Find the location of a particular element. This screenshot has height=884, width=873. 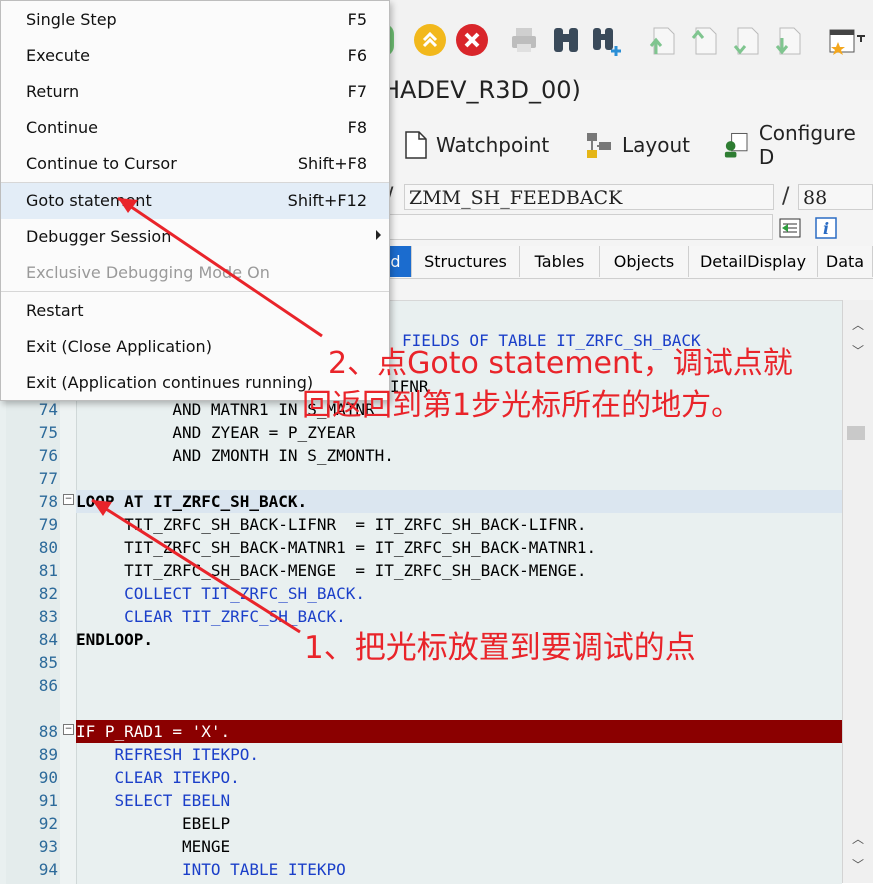

document-icon is located at coordinates (416, 145).